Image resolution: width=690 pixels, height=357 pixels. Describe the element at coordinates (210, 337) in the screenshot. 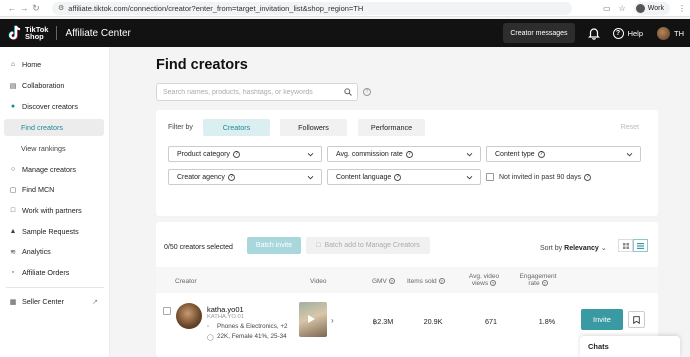

I see `audience-icon: ◯` at that location.